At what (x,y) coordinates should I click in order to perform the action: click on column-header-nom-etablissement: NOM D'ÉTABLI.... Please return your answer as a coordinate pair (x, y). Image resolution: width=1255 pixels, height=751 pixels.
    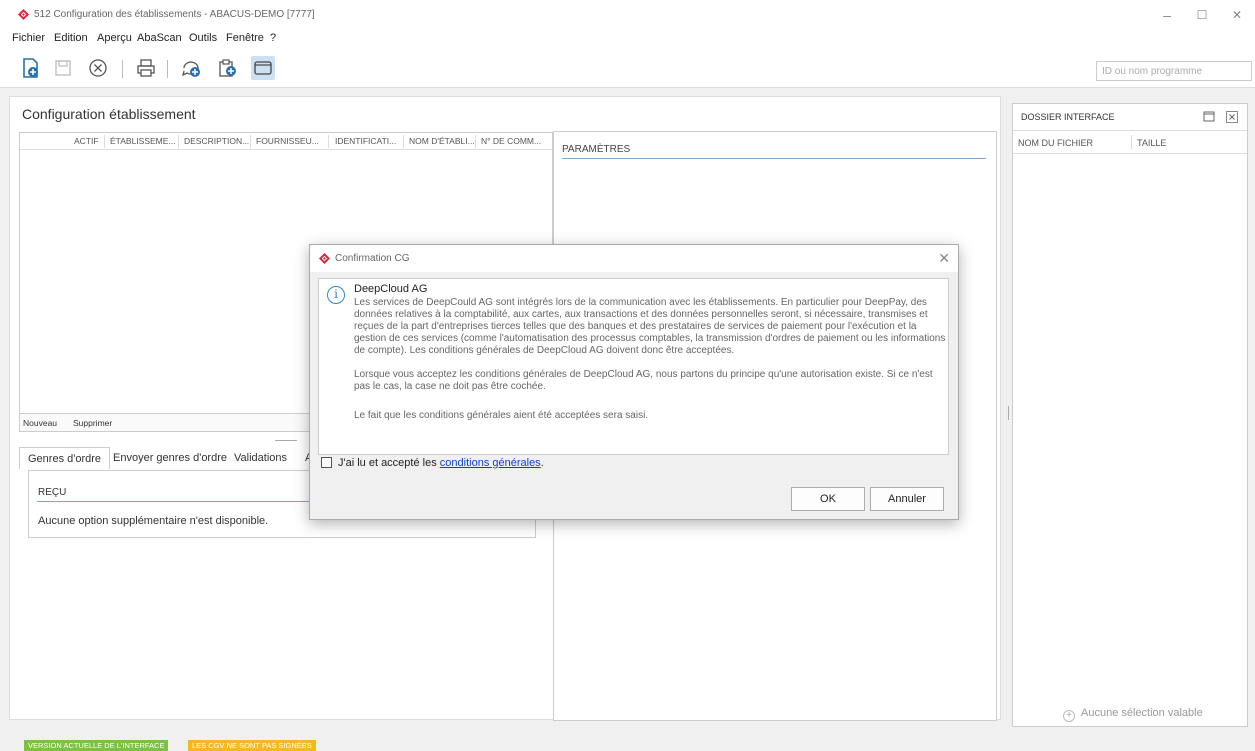
    Looking at the image, I should click on (442, 141).